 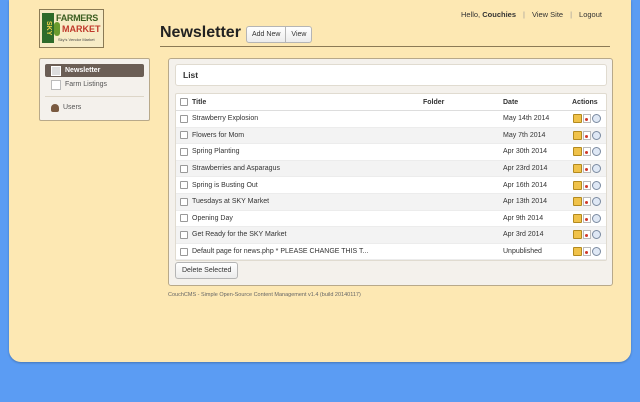 What do you see at coordinates (547, 14) in the screenshot?
I see `view-site-link: View Site` at bounding box center [547, 14].